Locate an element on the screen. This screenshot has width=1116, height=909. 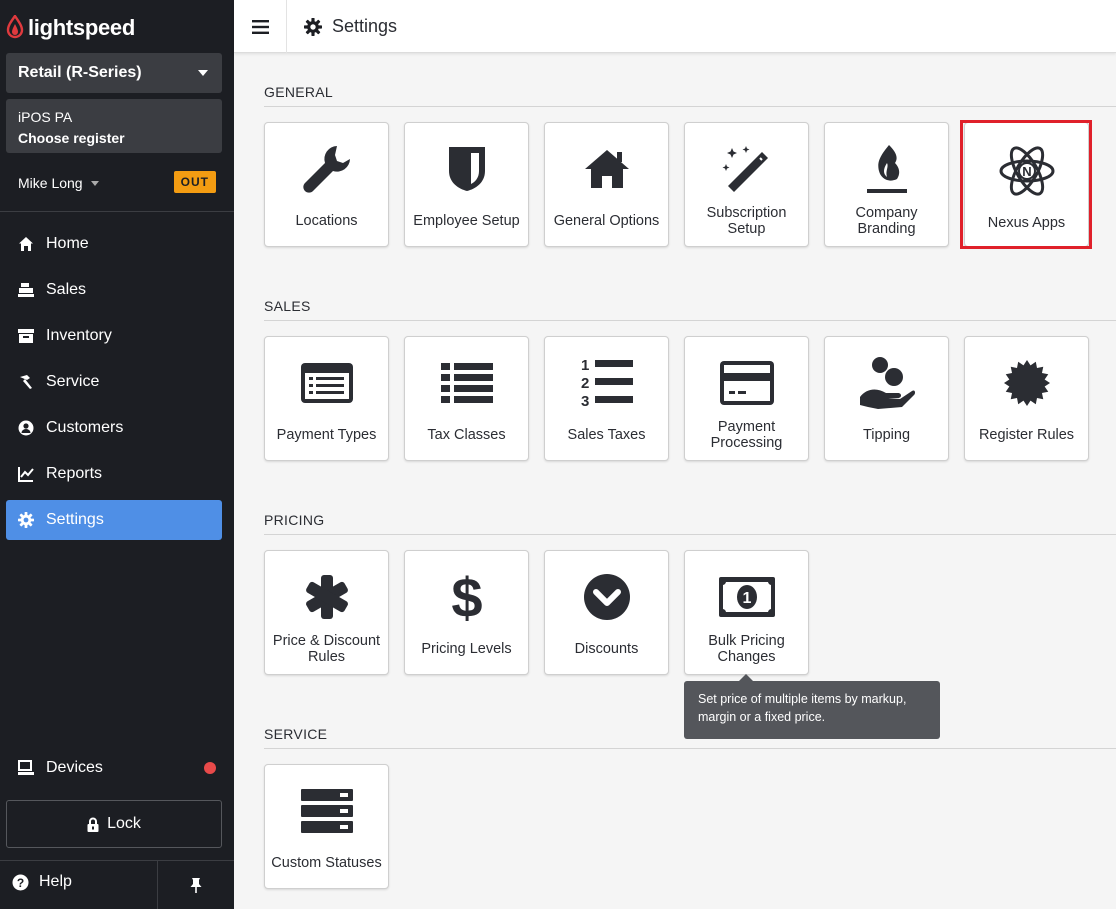
tile-label: Payment Processing is located at coordinates (746, 435).